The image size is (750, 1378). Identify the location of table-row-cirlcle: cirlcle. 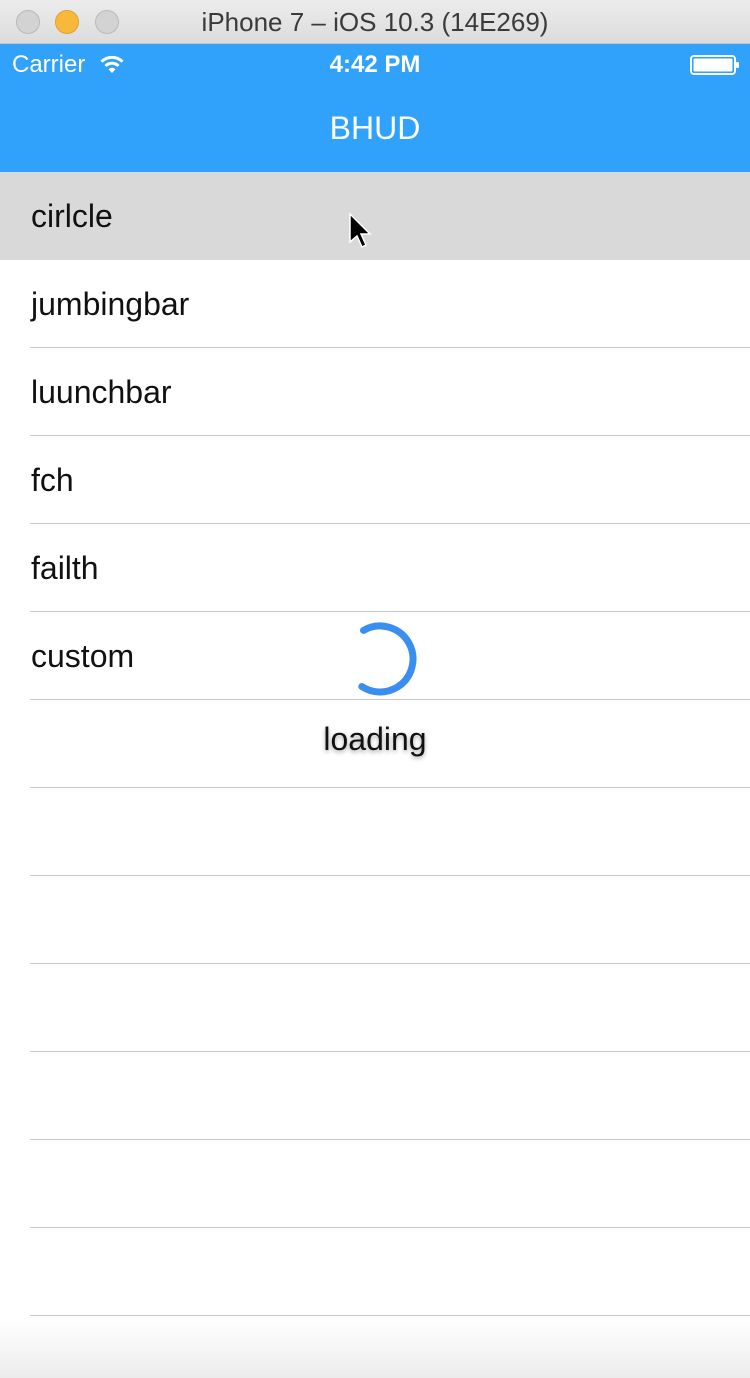
(375, 216).